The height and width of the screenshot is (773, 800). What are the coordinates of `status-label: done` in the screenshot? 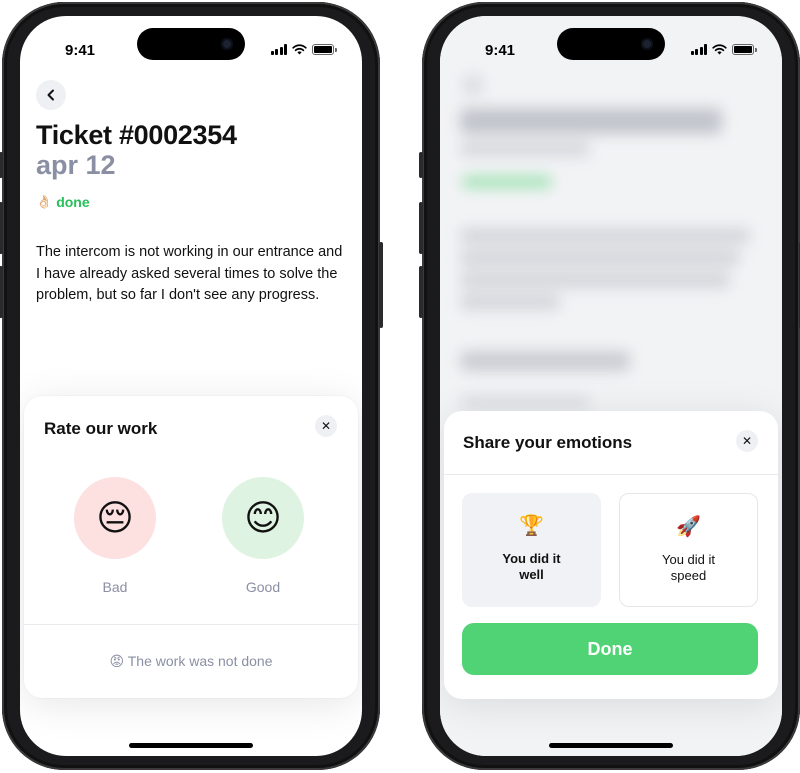 It's located at (73, 202).